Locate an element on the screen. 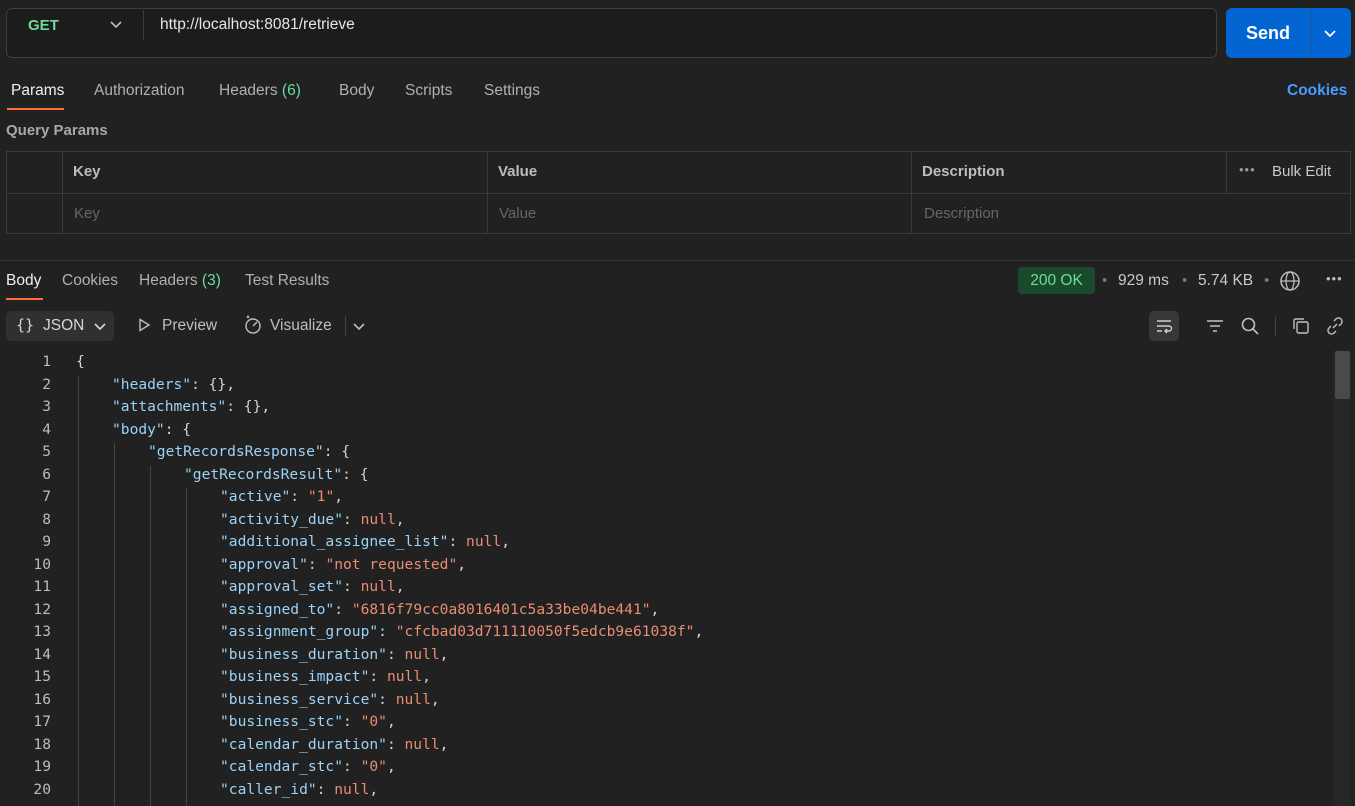  line-content: "approval": "not requested", is located at coordinates (343, 565).